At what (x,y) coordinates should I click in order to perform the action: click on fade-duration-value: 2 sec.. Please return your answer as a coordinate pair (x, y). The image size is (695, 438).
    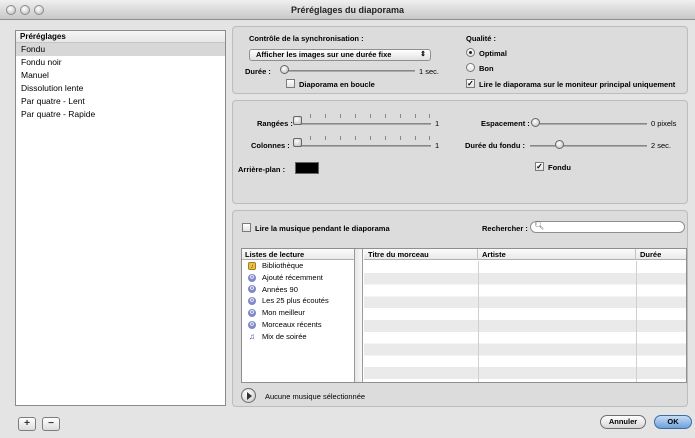
    Looking at the image, I should click on (661, 145).